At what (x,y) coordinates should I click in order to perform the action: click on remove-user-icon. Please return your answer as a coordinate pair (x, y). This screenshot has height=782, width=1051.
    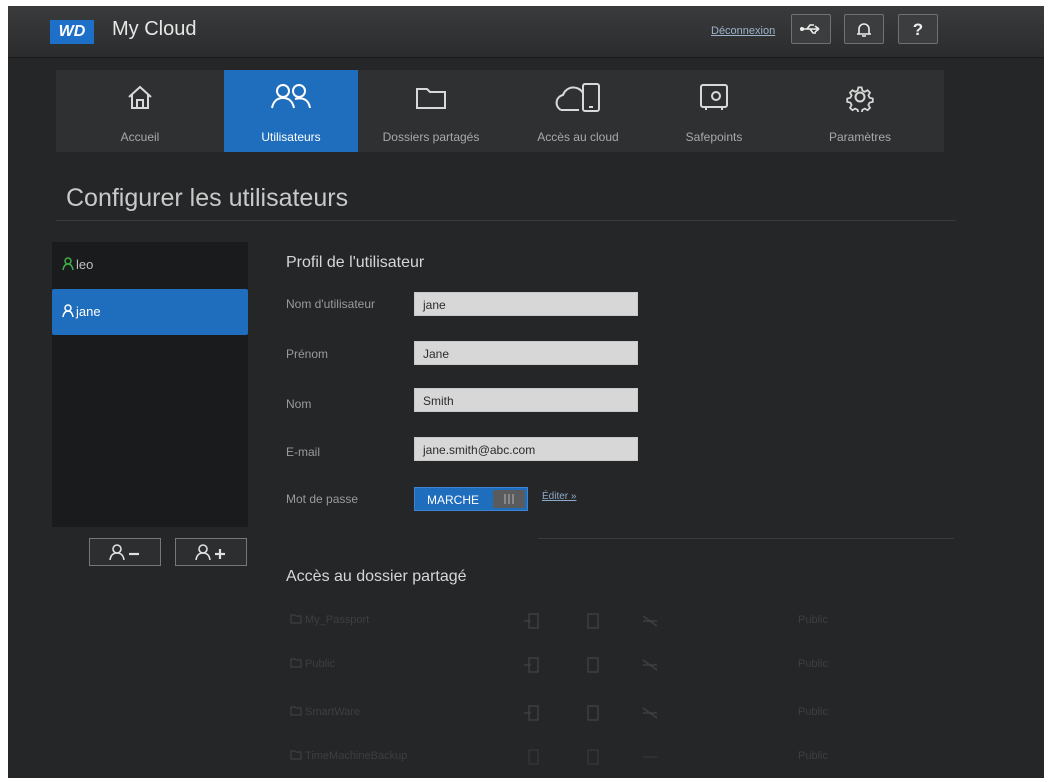
    Looking at the image, I should click on (124, 552).